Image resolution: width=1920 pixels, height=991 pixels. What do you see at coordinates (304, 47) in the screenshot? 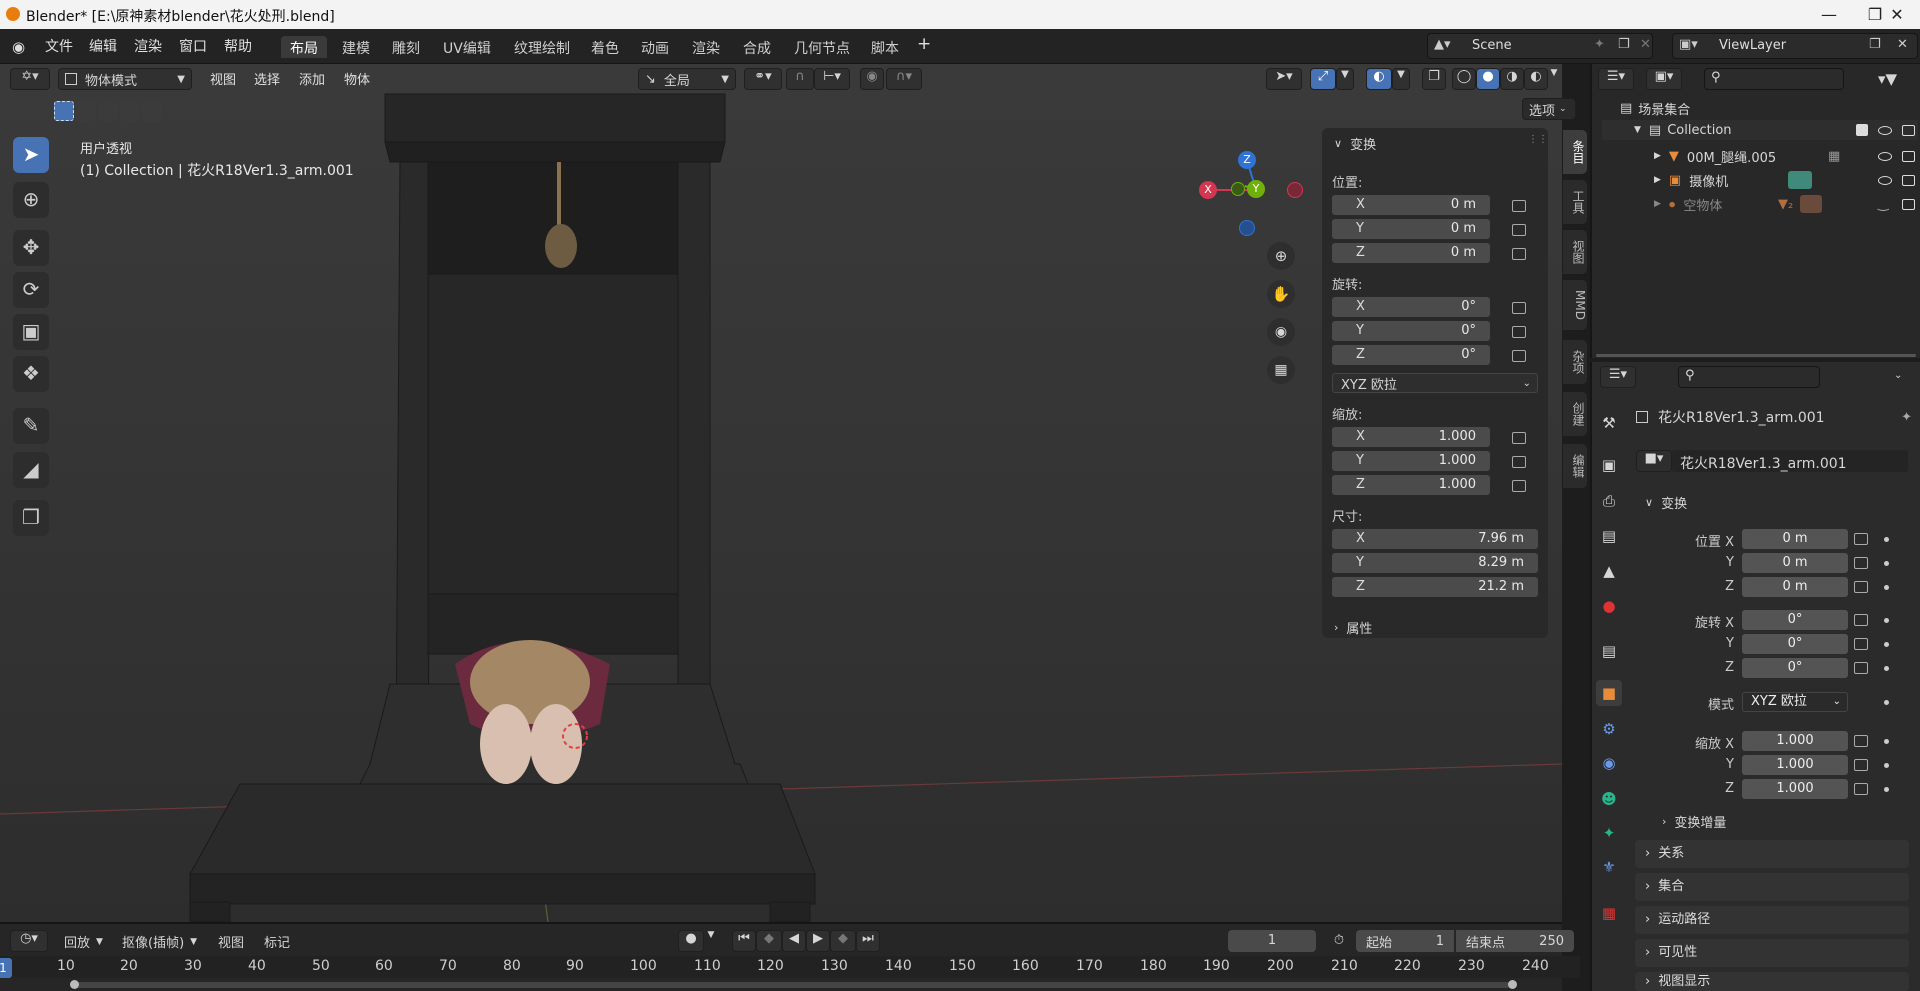
I see `tab-layout: 布局` at bounding box center [304, 47].